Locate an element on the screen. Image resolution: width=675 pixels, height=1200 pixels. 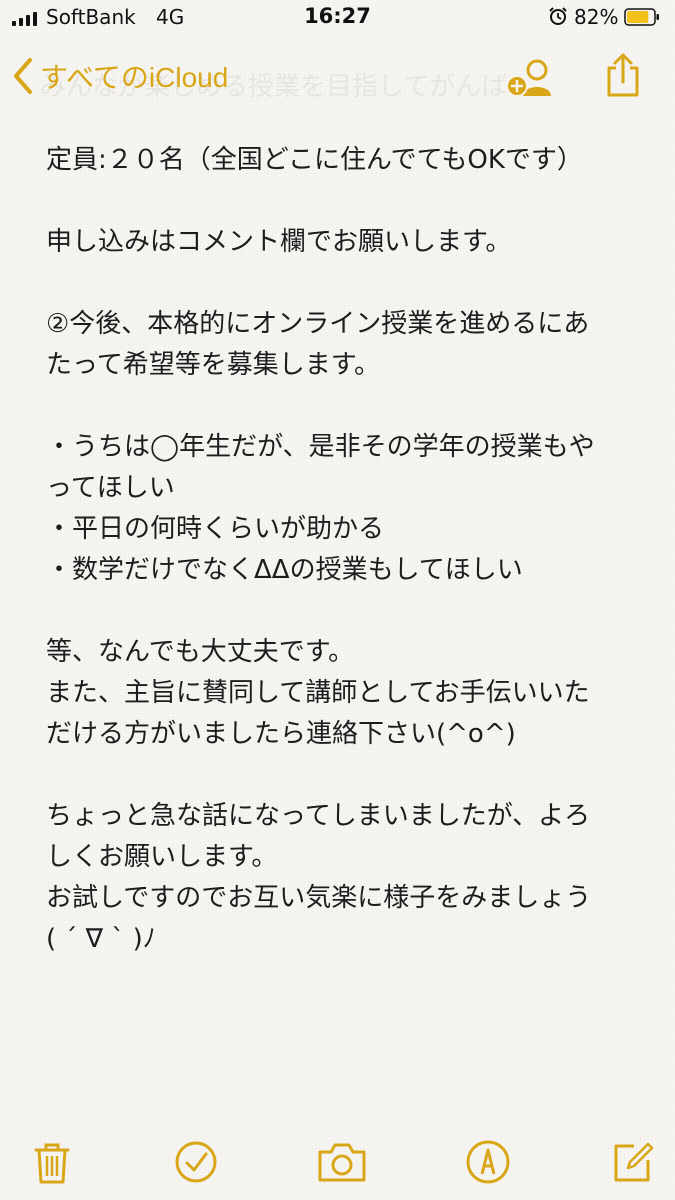
note-line: 等、なんでも大丈夫です。 is located at coordinates (200, 652).